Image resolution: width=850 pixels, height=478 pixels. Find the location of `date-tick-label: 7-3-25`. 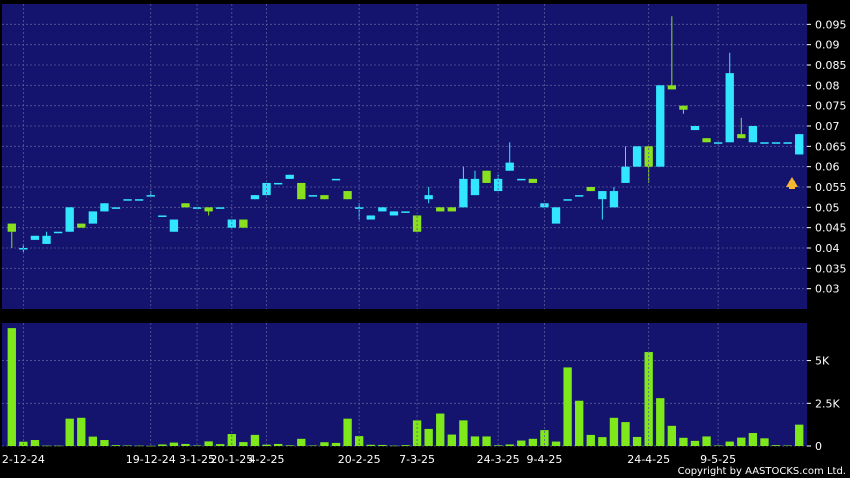

date-tick-label: 7-3-25 is located at coordinates (417, 459).